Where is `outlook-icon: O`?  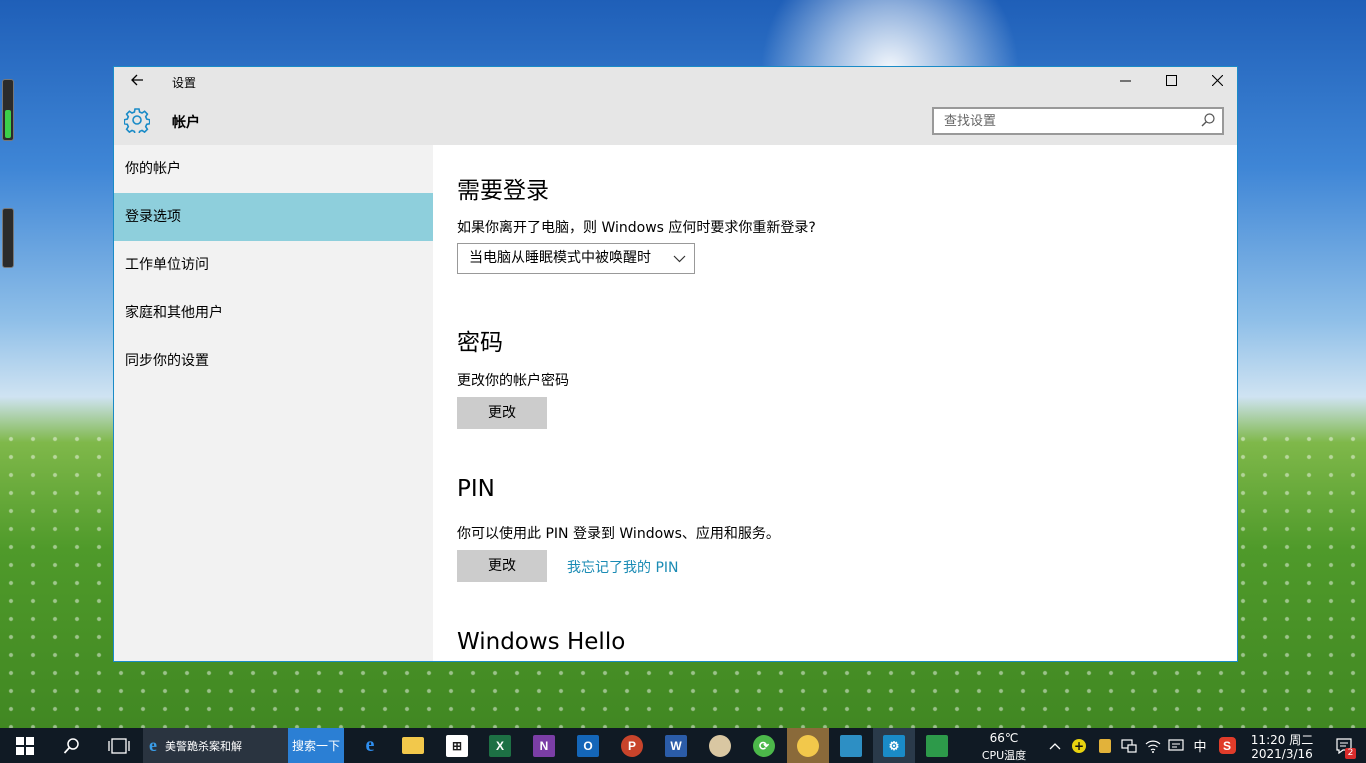
outlook-icon: O is located at coordinates (588, 745).